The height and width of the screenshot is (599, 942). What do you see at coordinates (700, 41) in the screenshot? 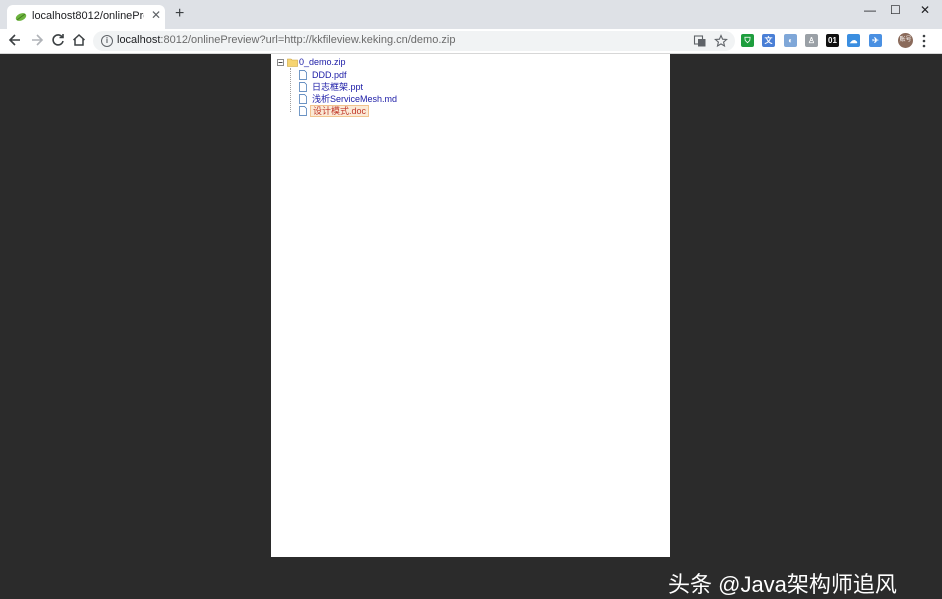
I see `translate-page-icon` at bounding box center [700, 41].